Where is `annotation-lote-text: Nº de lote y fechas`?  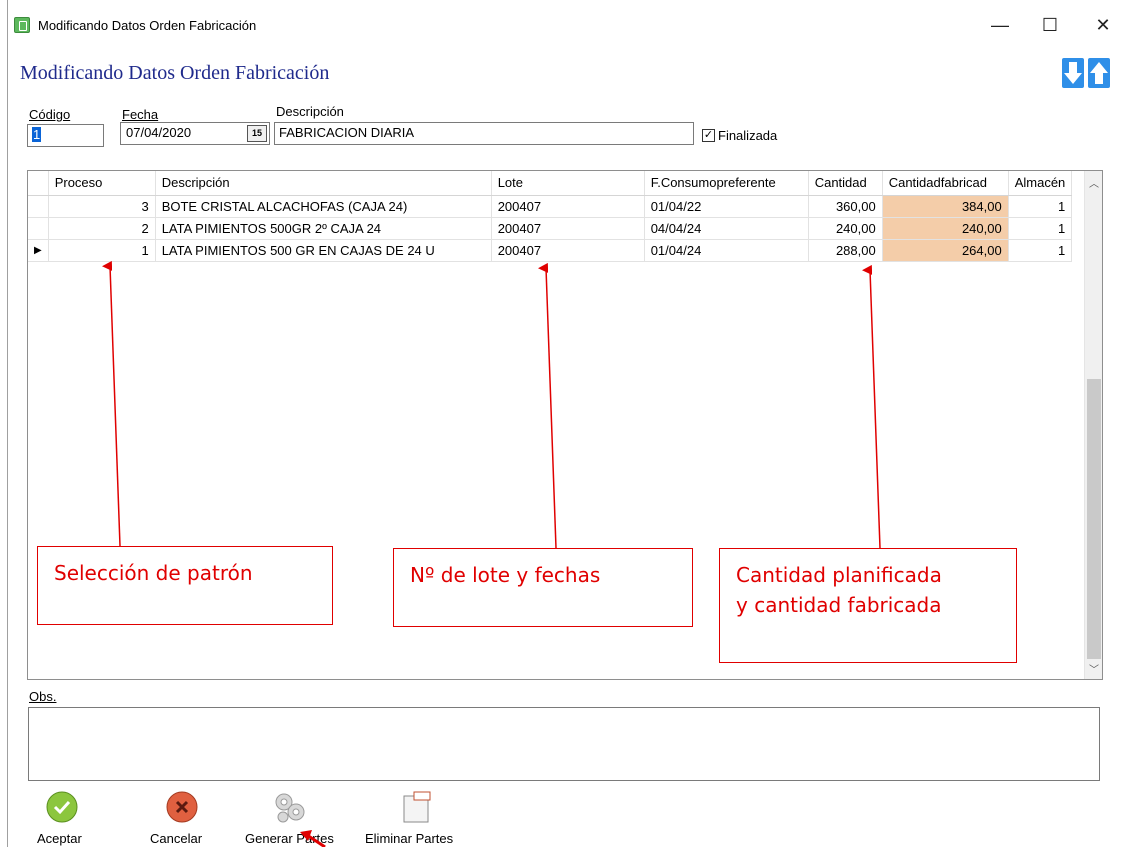
annotation-lote-text: Nº de lote y fechas is located at coordinates (505, 575).